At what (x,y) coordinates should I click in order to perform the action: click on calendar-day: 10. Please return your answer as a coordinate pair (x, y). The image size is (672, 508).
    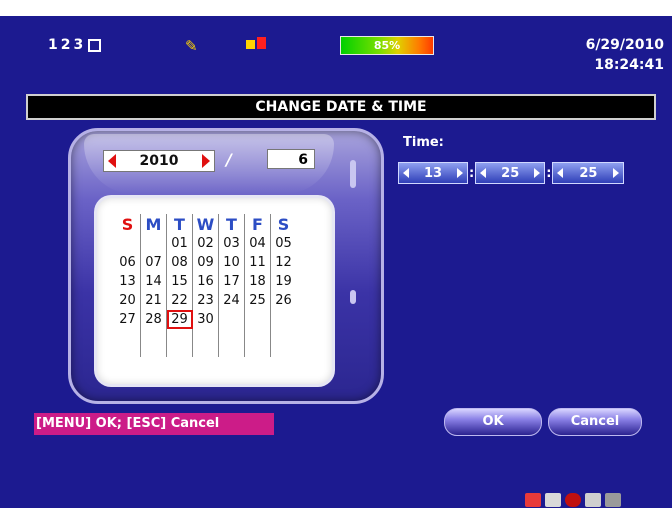
    Looking at the image, I should click on (231, 262).